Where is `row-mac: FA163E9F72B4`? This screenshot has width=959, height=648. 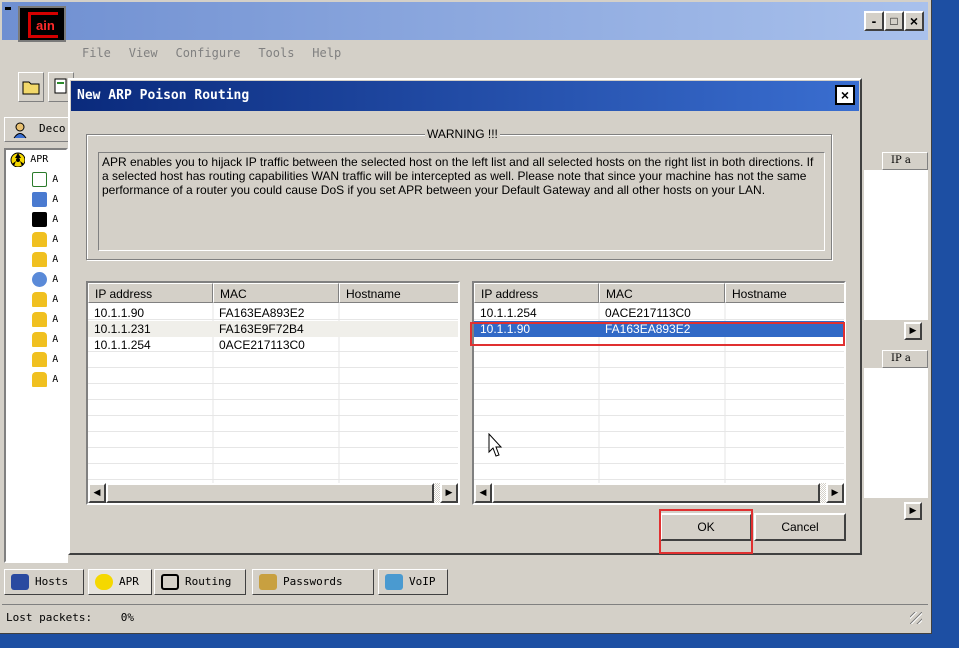 row-mac: FA163E9F72B4 is located at coordinates (261, 329).